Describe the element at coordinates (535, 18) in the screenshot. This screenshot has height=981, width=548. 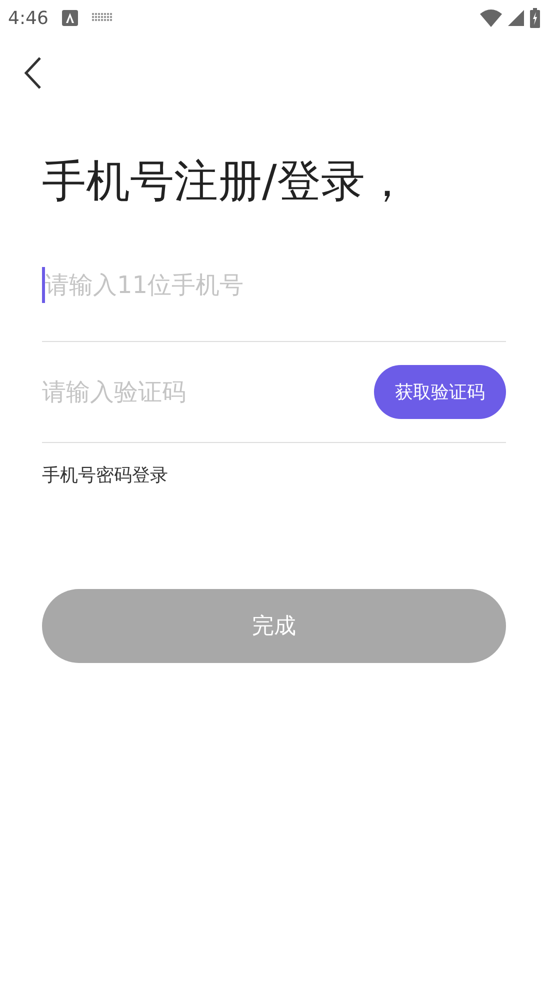
I see `battery-icon` at that location.